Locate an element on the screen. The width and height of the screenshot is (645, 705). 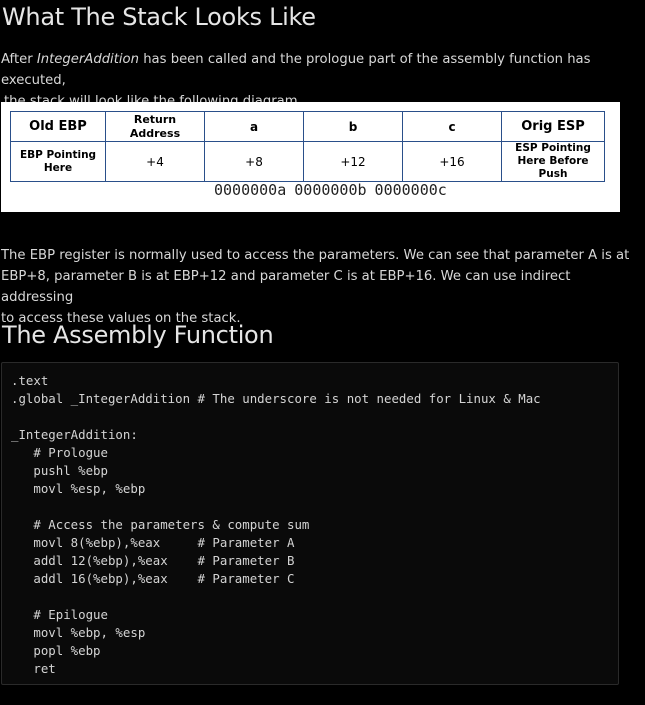
header-return-address-label: Return Address is located at coordinates (155, 126).